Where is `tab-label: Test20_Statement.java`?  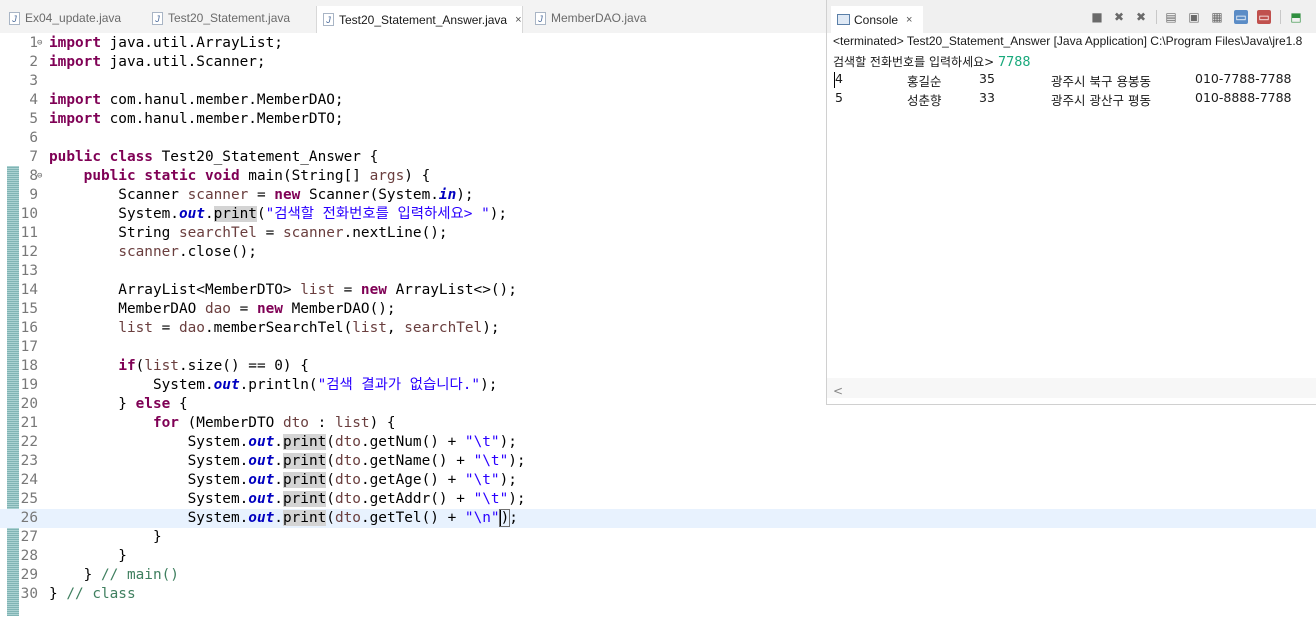 tab-label: Test20_Statement.java is located at coordinates (229, 18).